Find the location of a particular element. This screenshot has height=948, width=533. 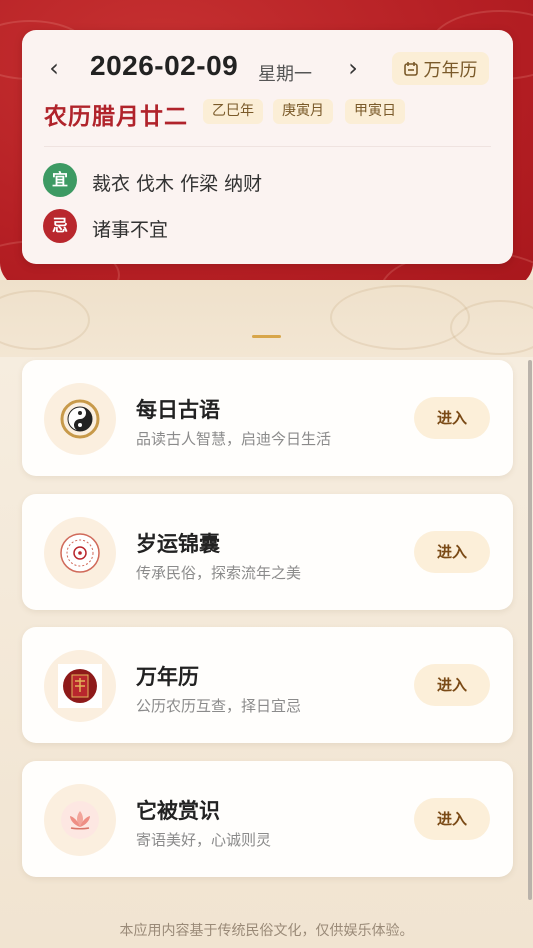

solar-date: 2026-02-09 is located at coordinates (164, 65).